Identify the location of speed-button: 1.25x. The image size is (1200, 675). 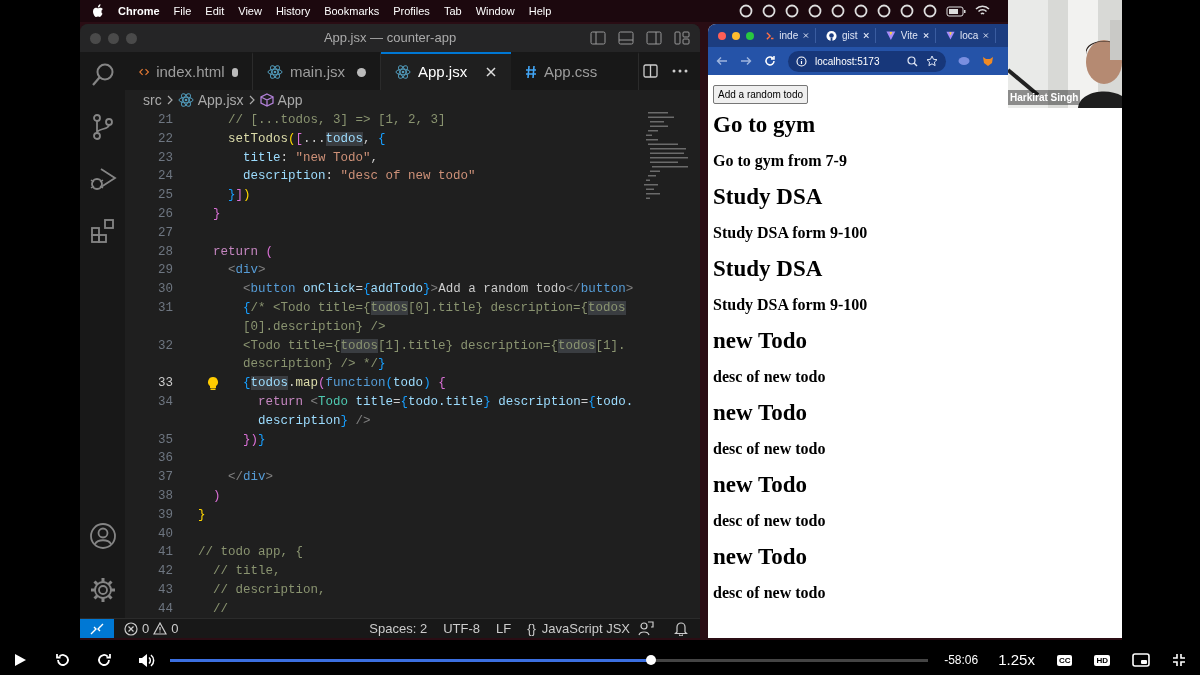
(1016, 660).